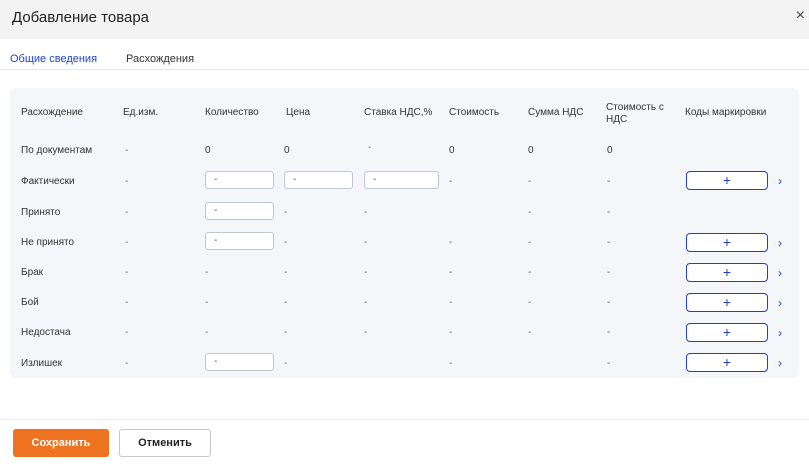 The height and width of the screenshot is (466, 809). Describe the element at coordinates (726, 112) in the screenshot. I see `col-header-marking-codes: Коды маркировки` at that location.